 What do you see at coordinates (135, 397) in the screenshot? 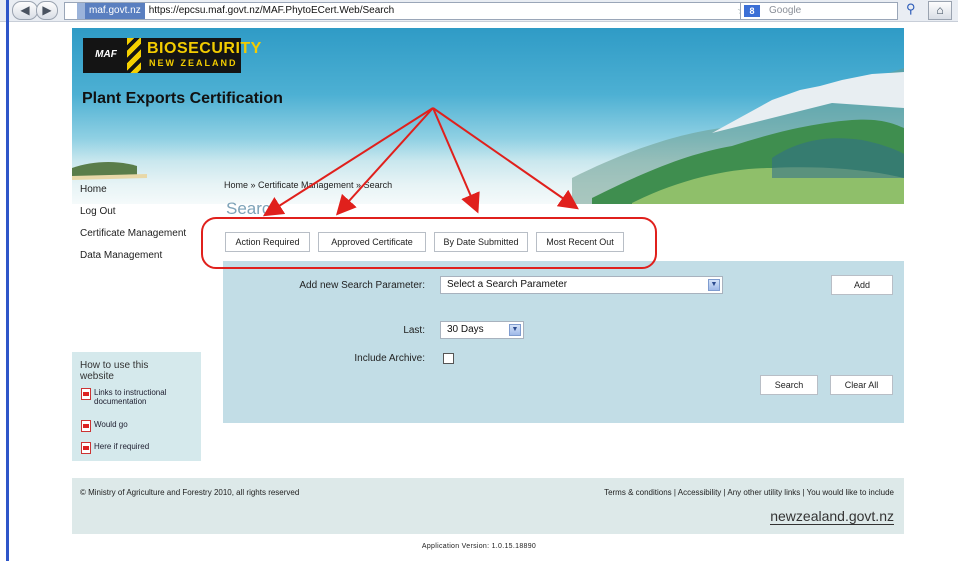
I see `instructional-docs-link: Links to instructional documentation` at bounding box center [135, 397].